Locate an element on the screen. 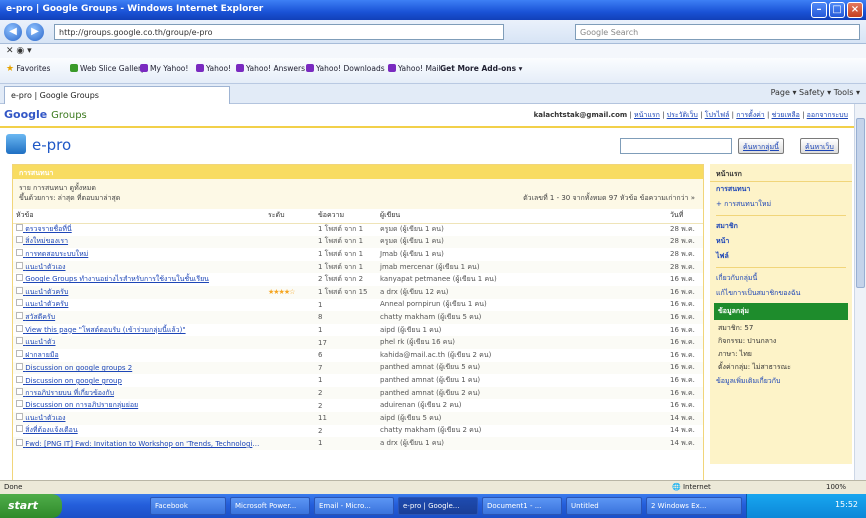 Image resolution: width=866 pixels, height=518 pixels. col-date: วันที่ is located at coordinates (685, 216).